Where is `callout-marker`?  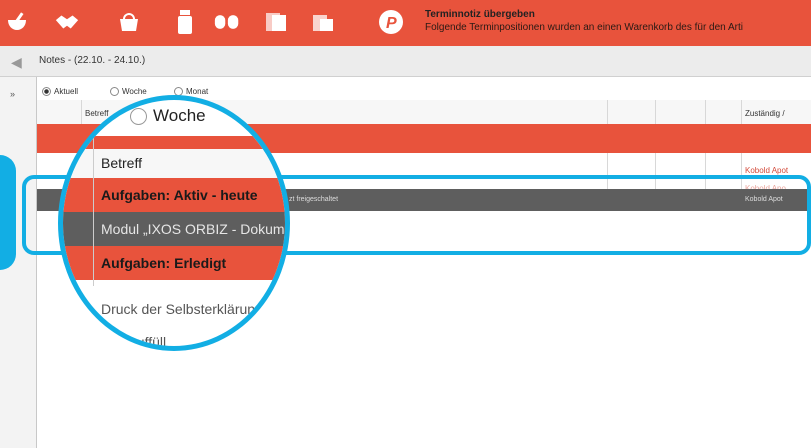 callout-marker is located at coordinates (8, 212).